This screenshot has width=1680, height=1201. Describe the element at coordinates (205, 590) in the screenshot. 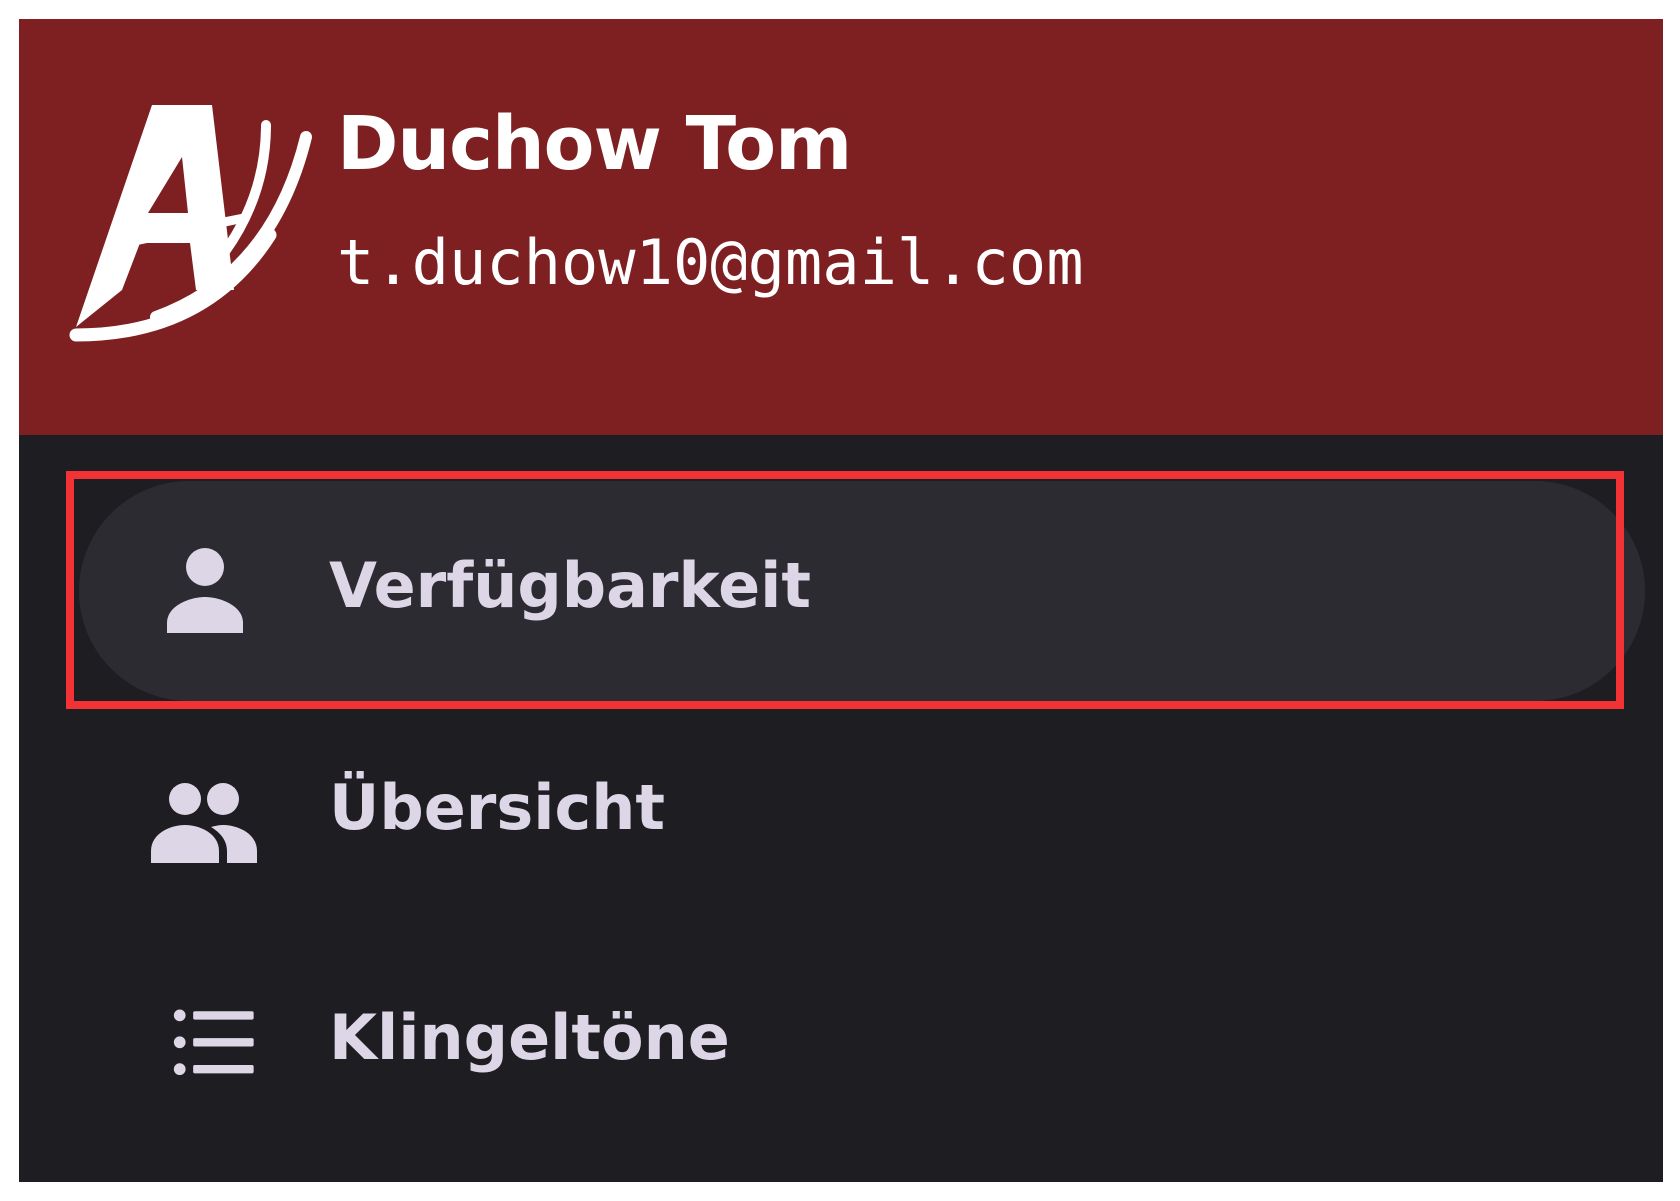

I see `person-icon` at that location.